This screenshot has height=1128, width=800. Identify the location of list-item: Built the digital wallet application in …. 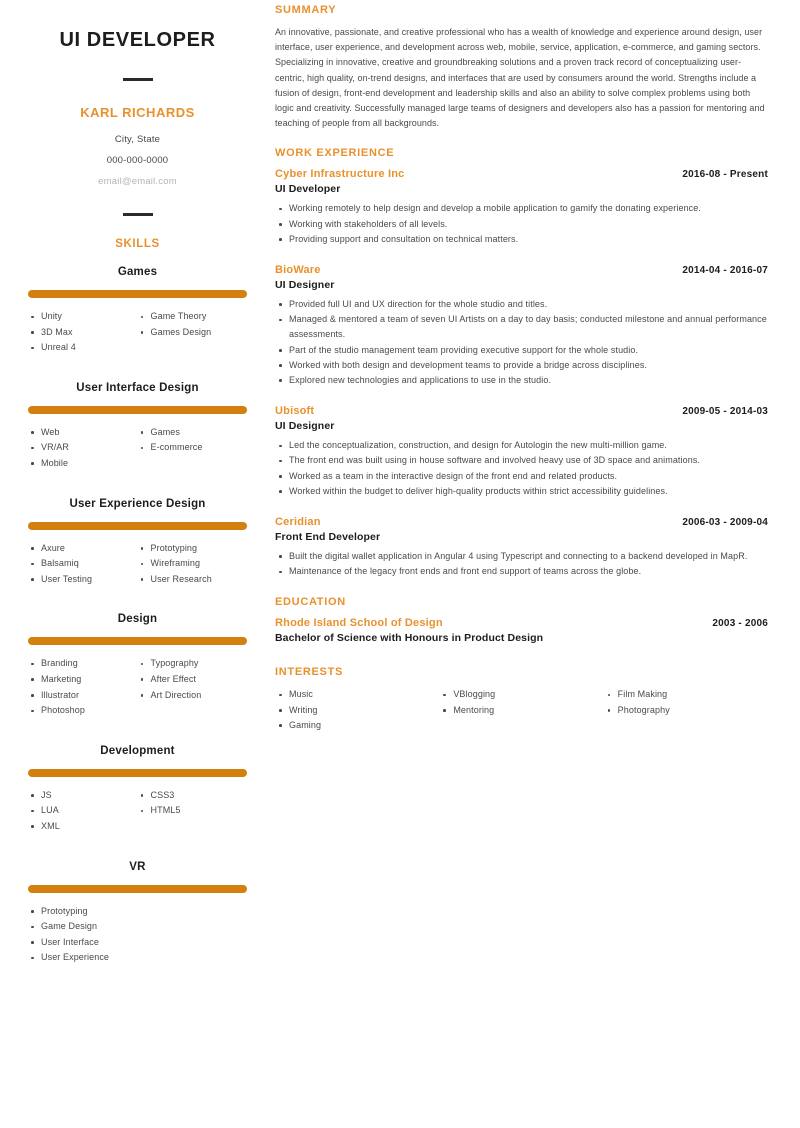
(521, 556).